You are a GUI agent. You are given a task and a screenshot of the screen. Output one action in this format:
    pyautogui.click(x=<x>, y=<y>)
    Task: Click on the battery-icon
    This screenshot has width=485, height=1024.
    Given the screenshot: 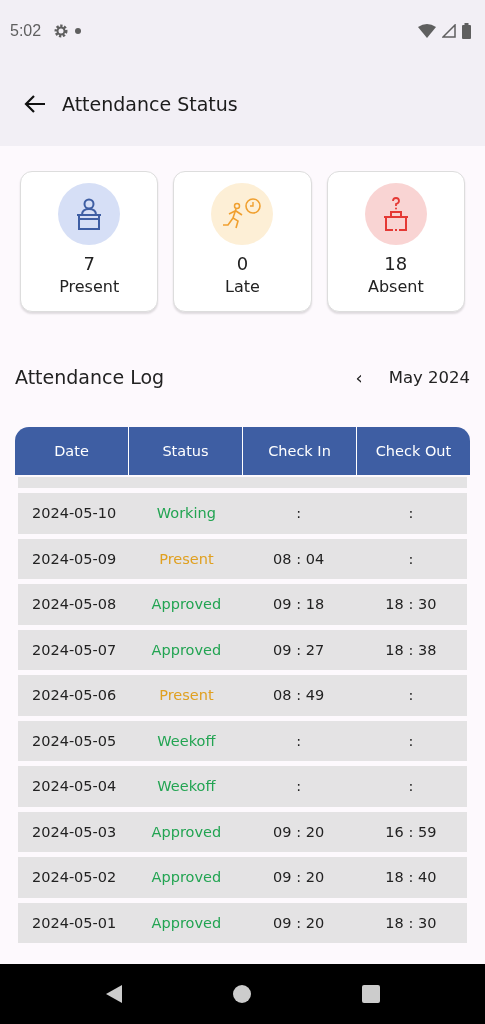 What is the action you would take?
    pyautogui.click(x=466, y=31)
    